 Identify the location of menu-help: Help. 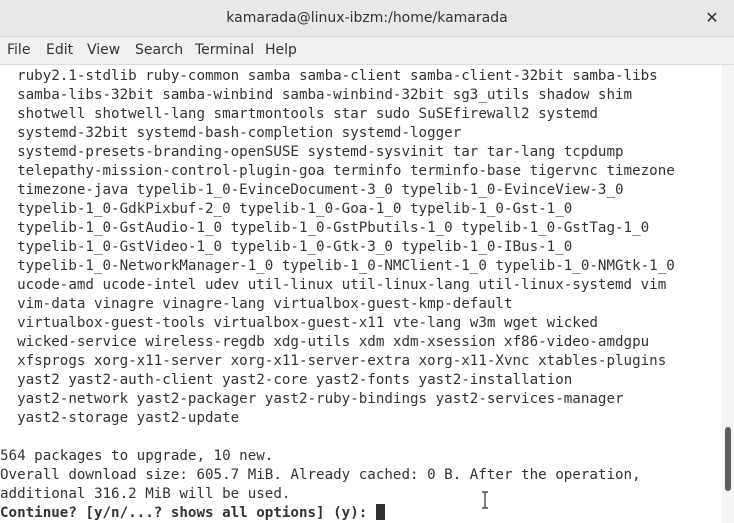
(281, 50).